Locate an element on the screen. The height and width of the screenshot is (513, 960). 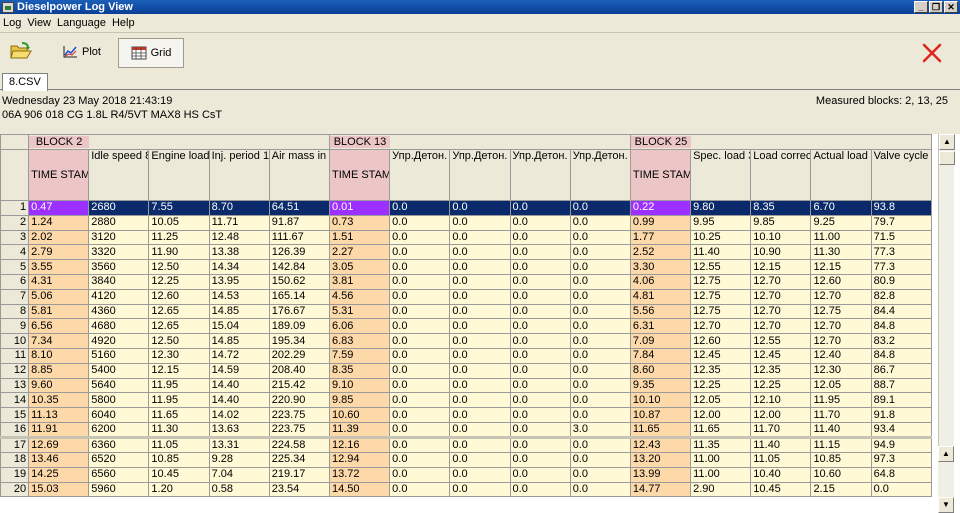
table-cell: 9.95 is located at coordinates (721, 222).